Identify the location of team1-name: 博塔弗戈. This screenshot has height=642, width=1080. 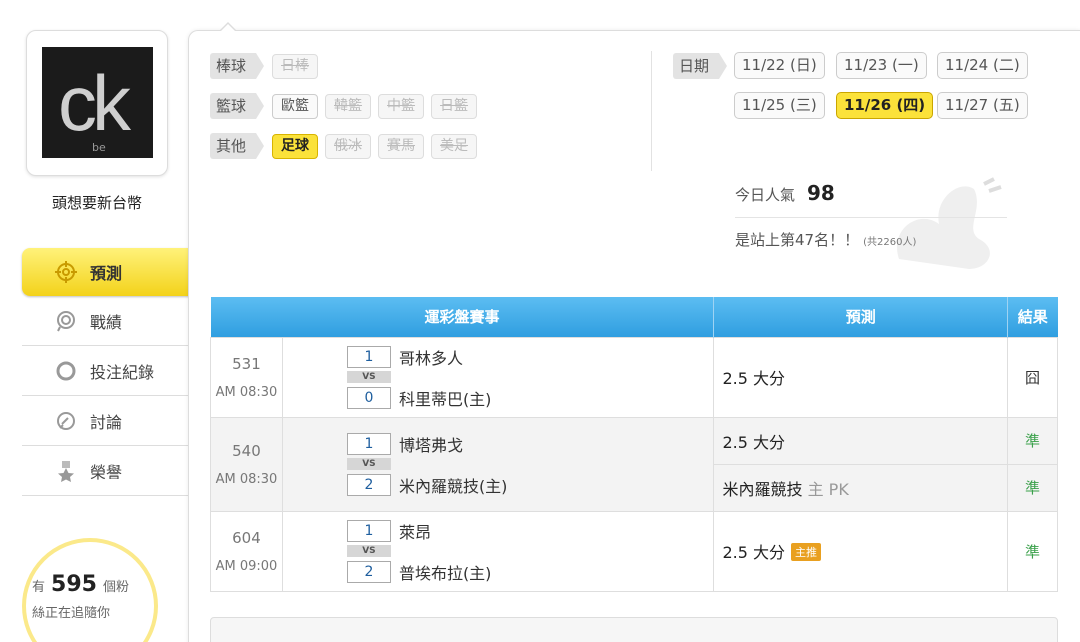
(431, 444).